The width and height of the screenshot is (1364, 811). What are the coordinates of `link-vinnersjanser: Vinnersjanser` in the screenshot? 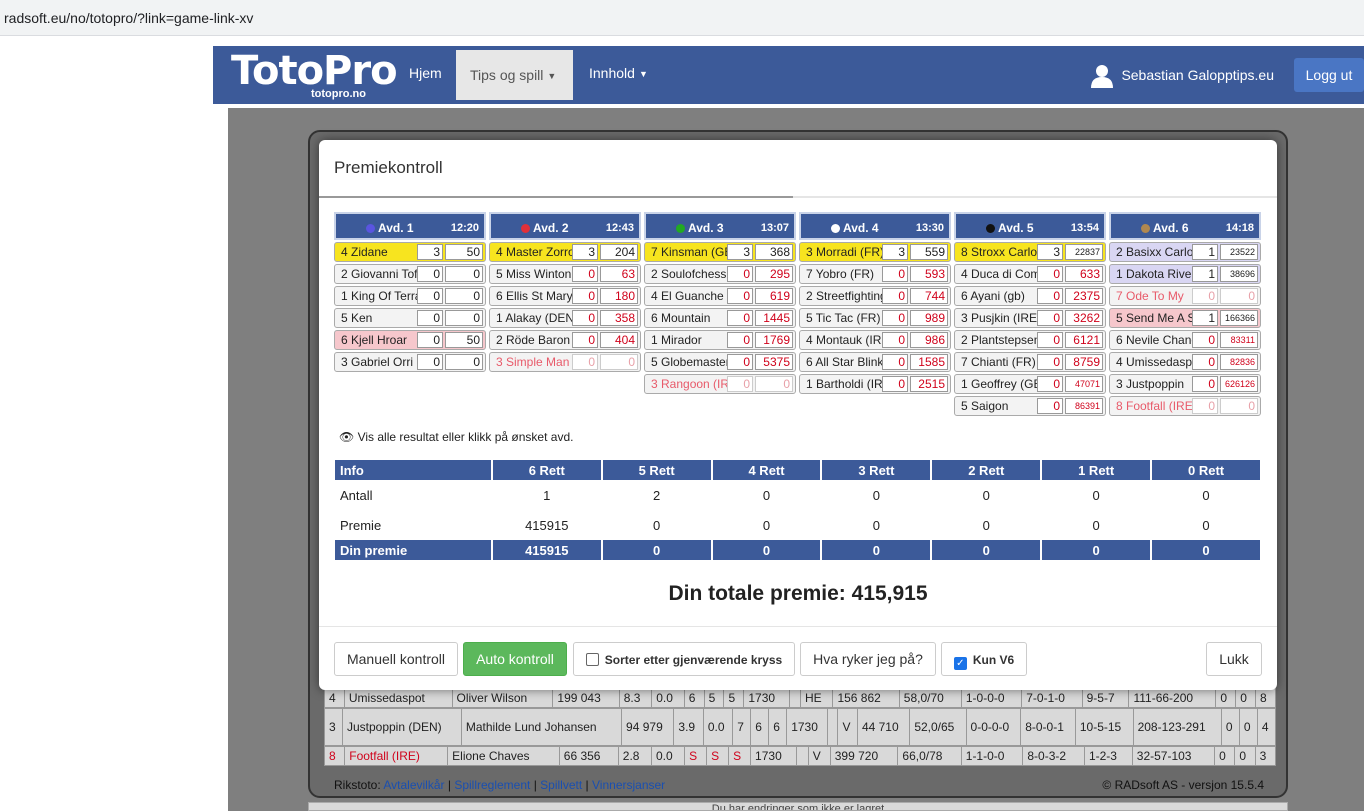 It's located at (628, 785).